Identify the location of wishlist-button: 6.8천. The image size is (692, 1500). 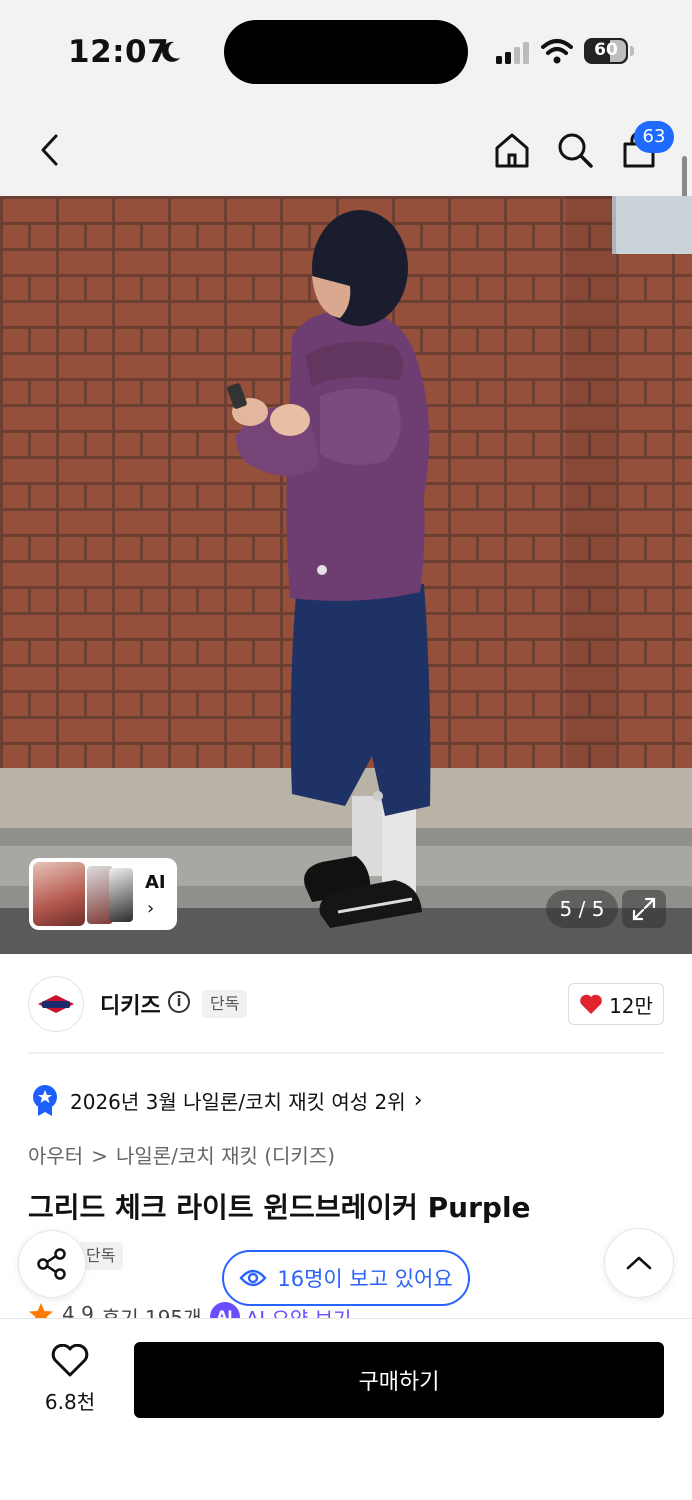
(70, 1379).